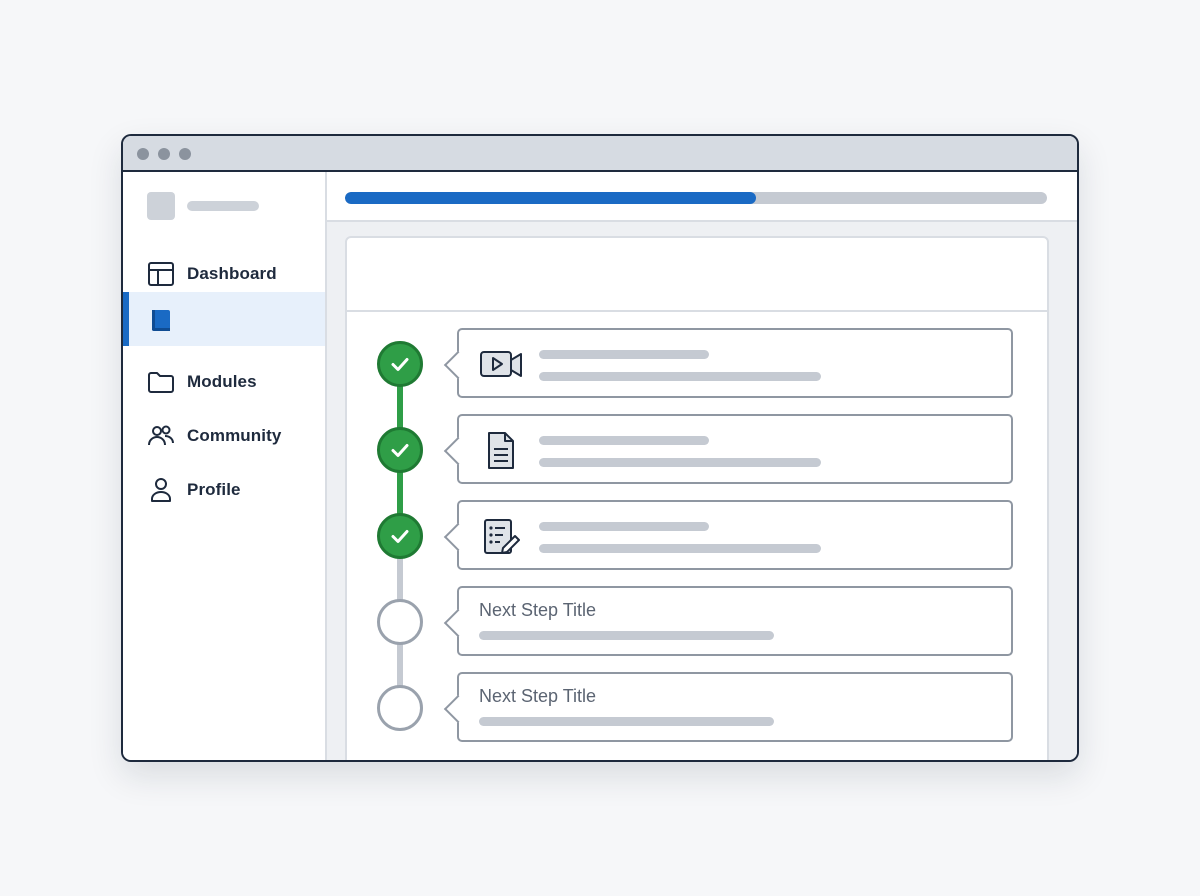  I want to click on course-progress-fill, so click(550, 198).